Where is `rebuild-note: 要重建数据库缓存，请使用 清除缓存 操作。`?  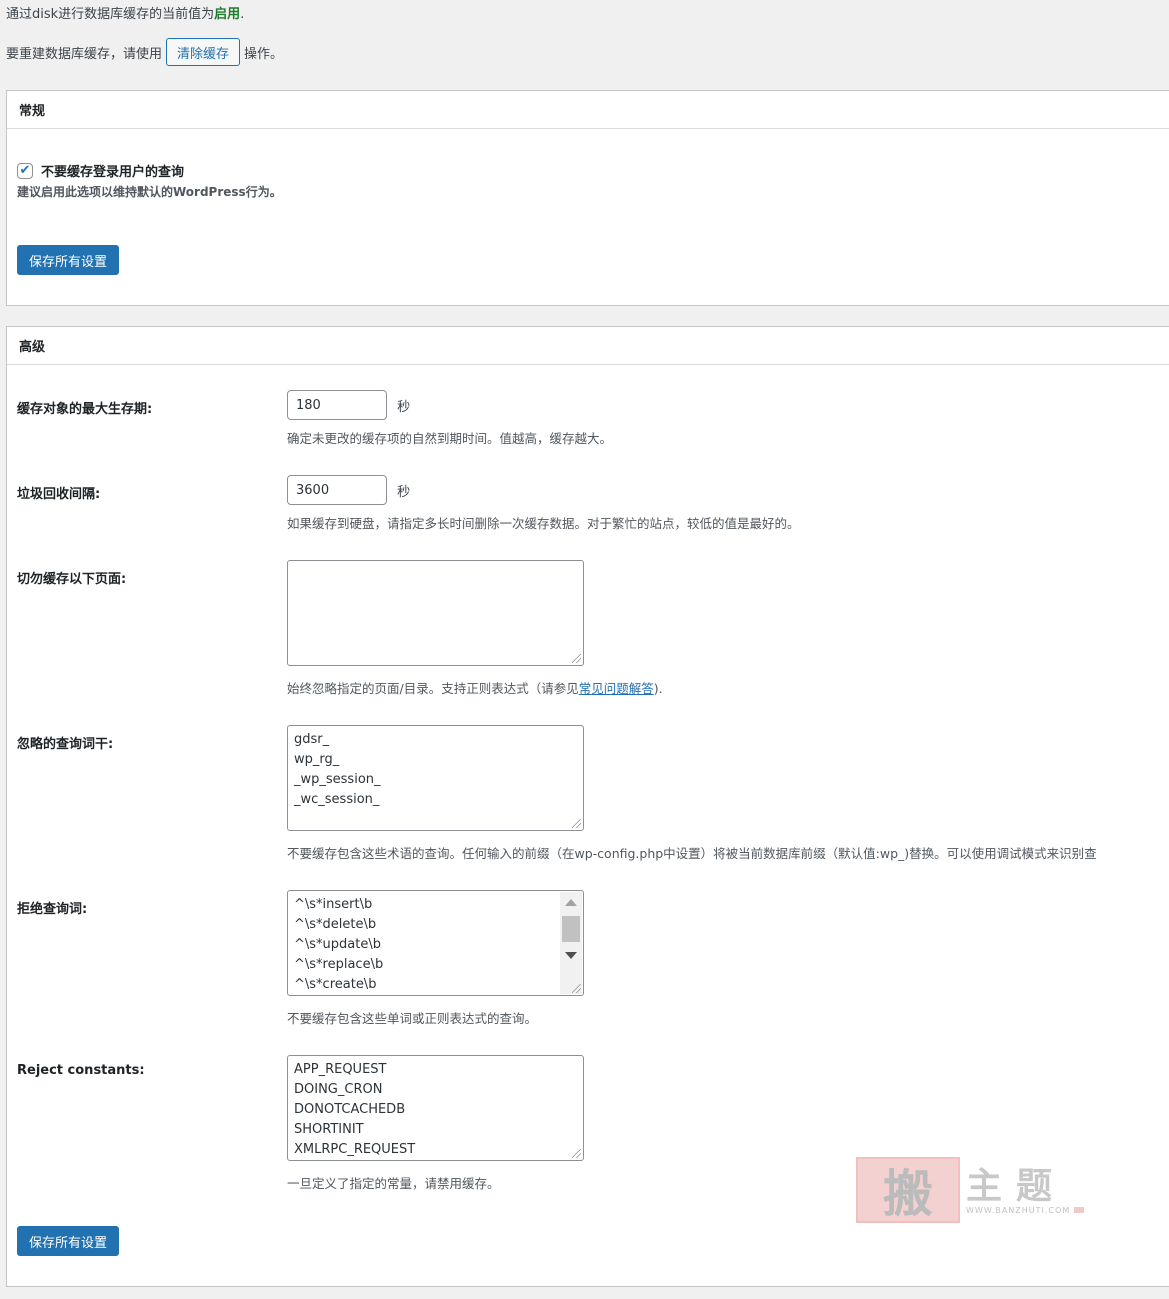 rebuild-note: 要重建数据库缓存，请使用 清除缓存 操作。 is located at coordinates (144, 52).